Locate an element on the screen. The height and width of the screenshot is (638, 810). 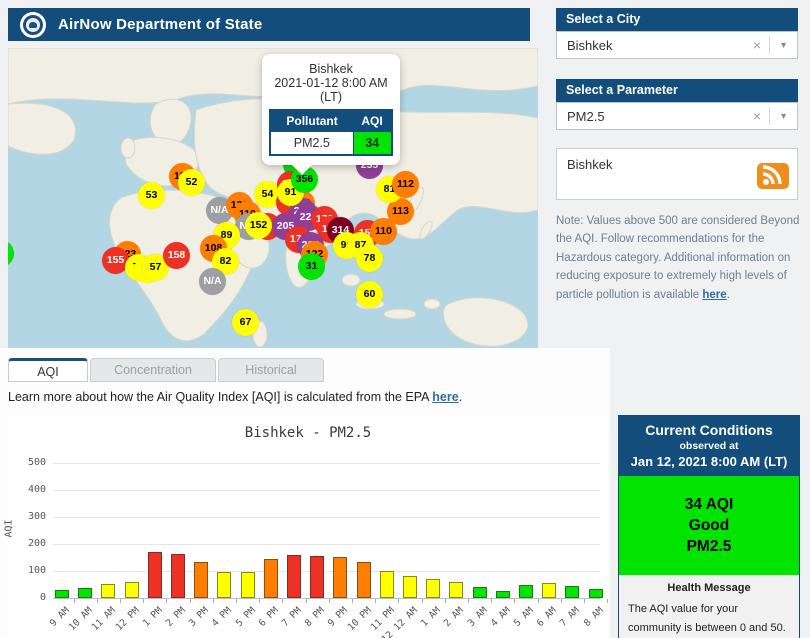
map-marker: 78 is located at coordinates (369, 258).